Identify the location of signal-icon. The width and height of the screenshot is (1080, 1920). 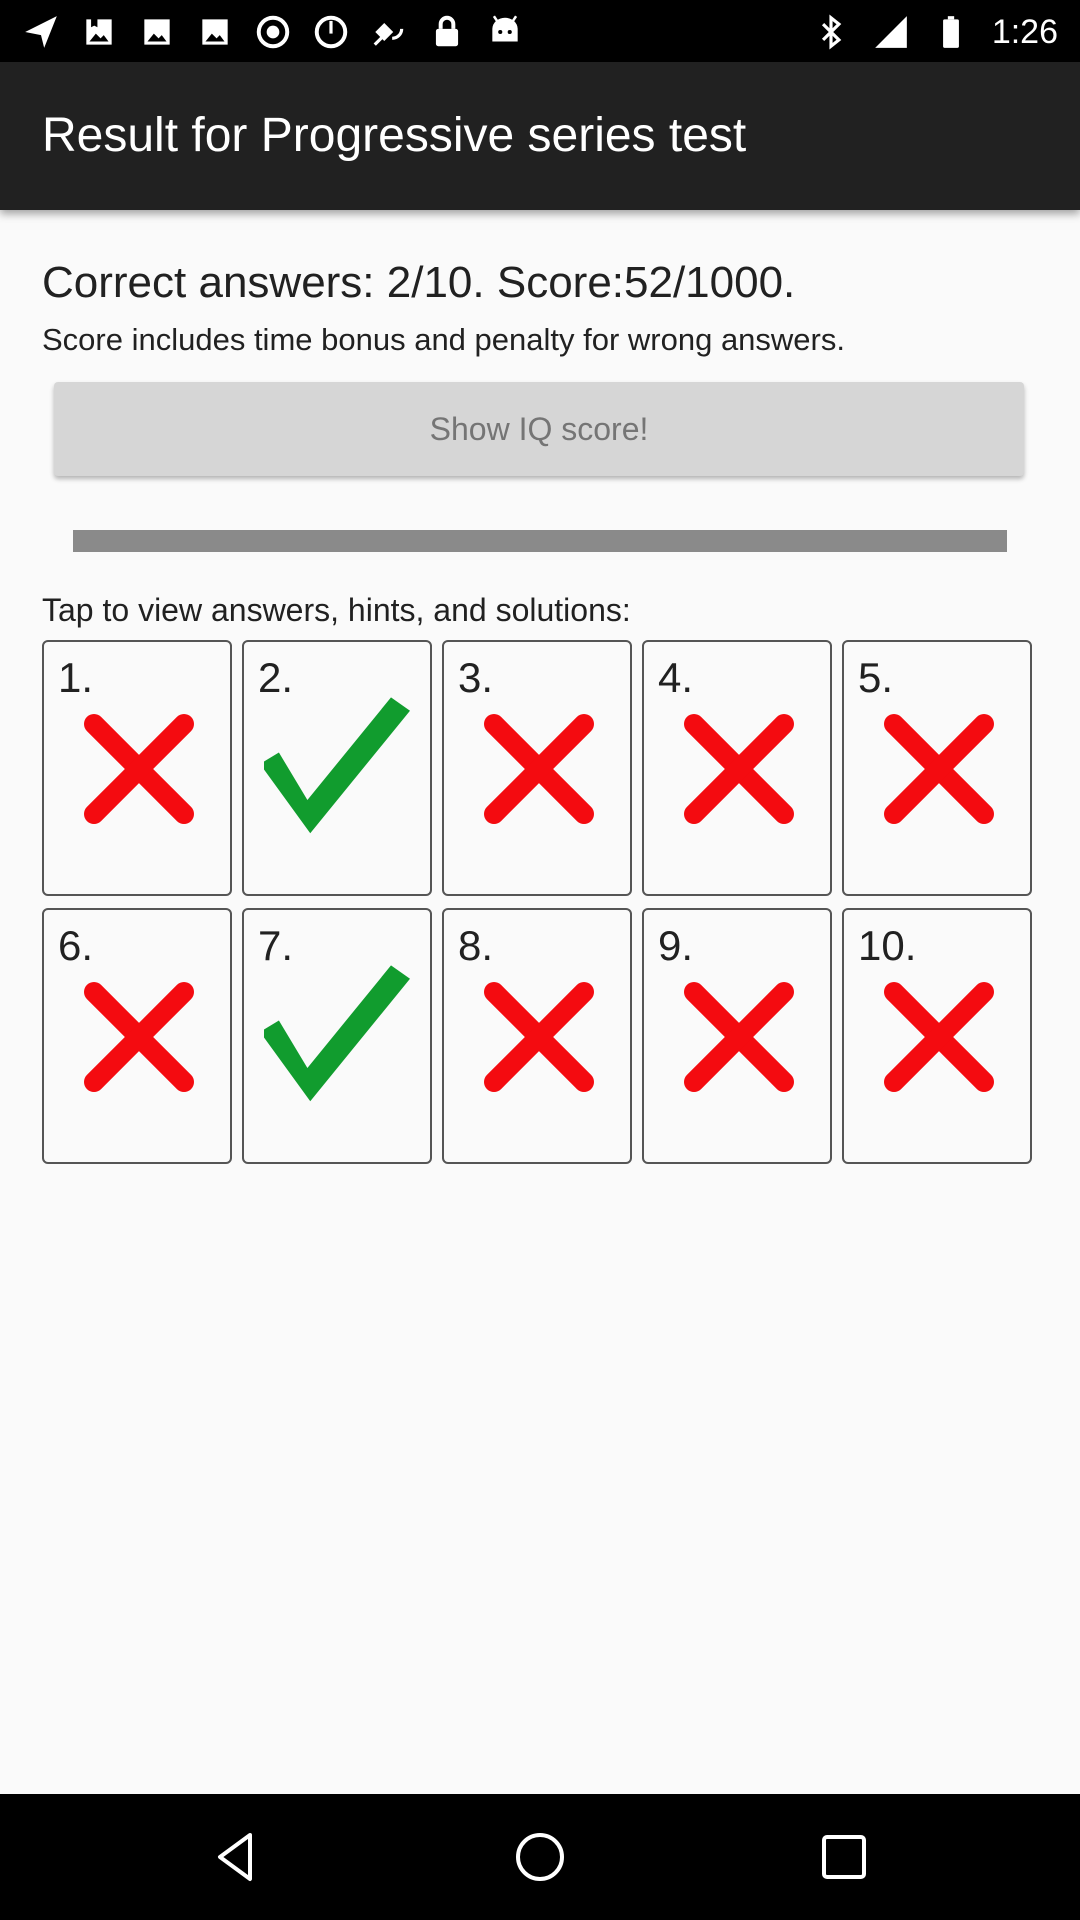
(890, 32).